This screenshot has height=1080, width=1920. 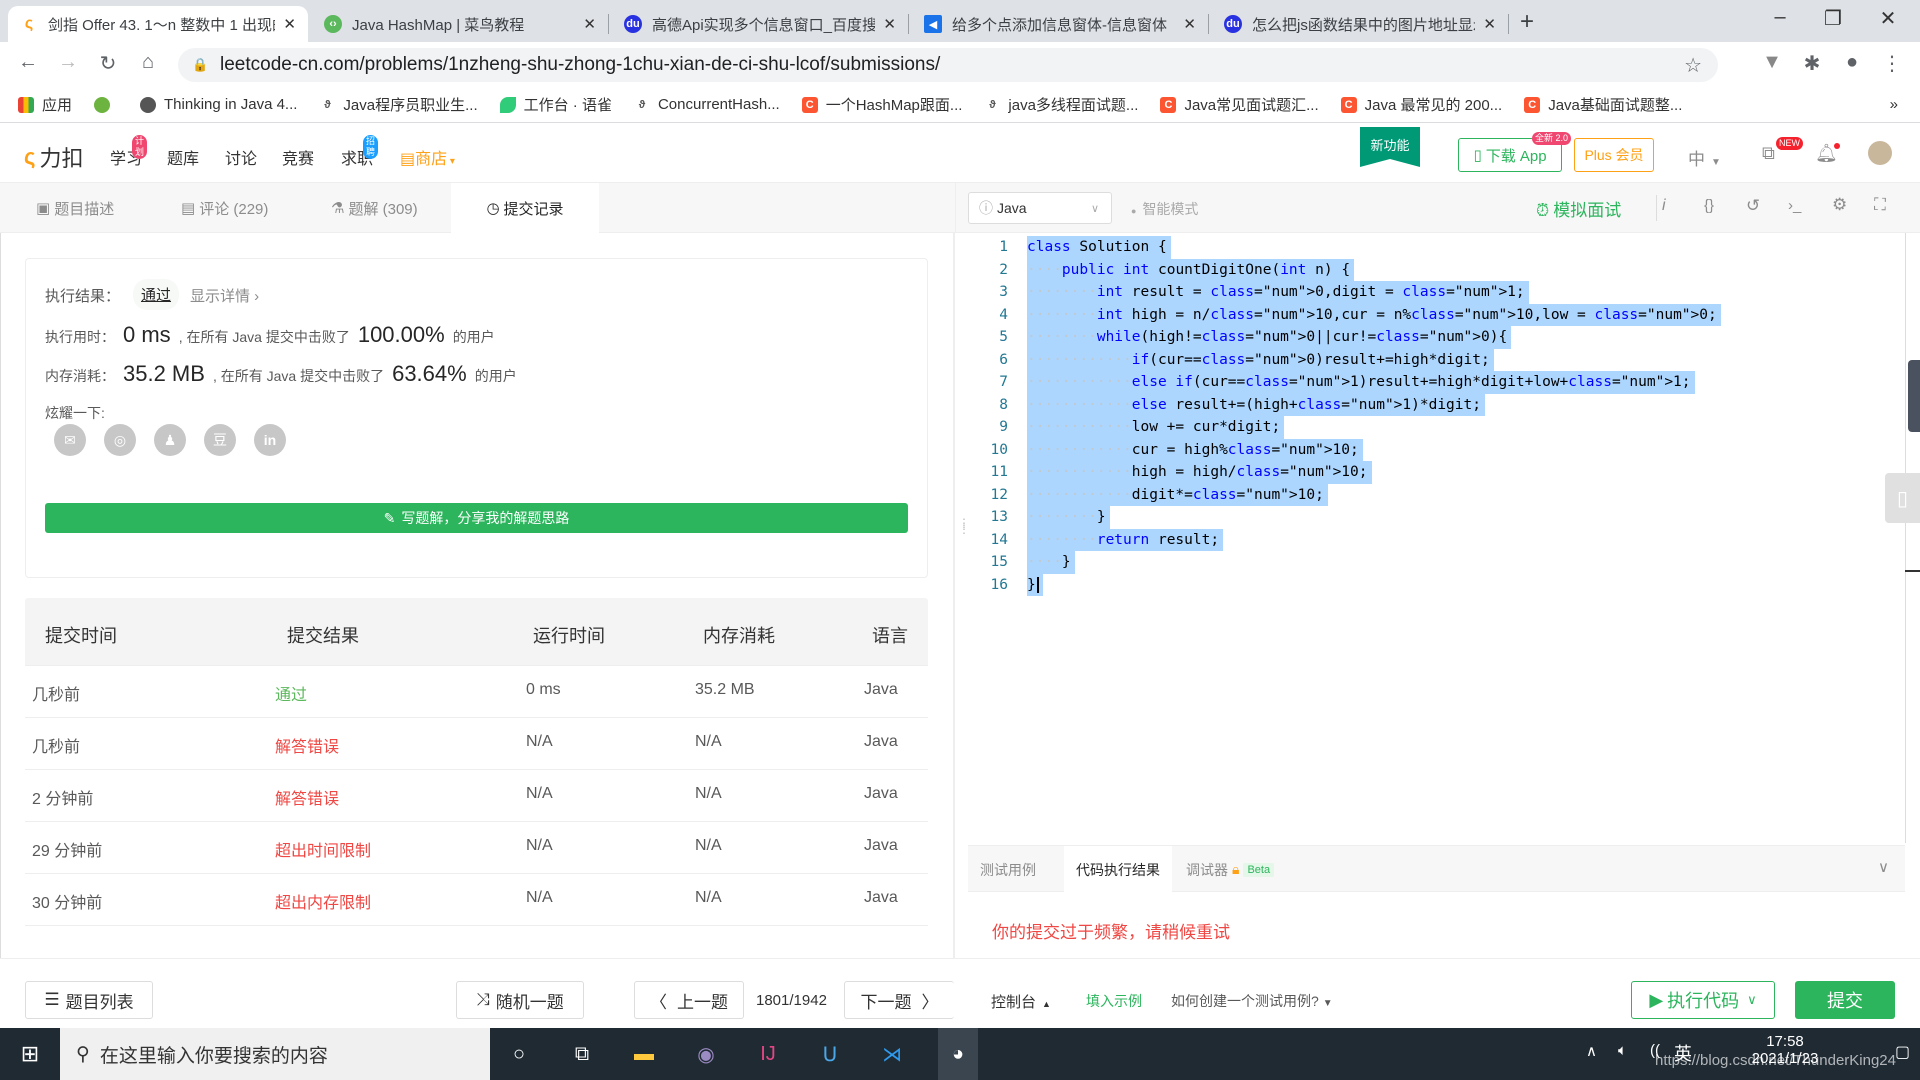 What do you see at coordinates (427, 157) in the screenshot?
I see `nav-store: ▤商店 ▾` at bounding box center [427, 157].